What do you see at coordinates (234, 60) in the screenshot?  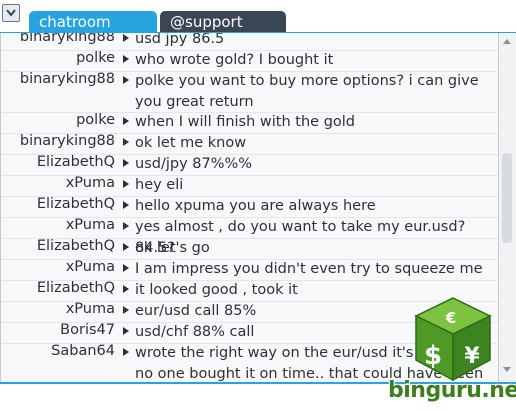 I see `message-text: who wrote gold? I bought it` at bounding box center [234, 60].